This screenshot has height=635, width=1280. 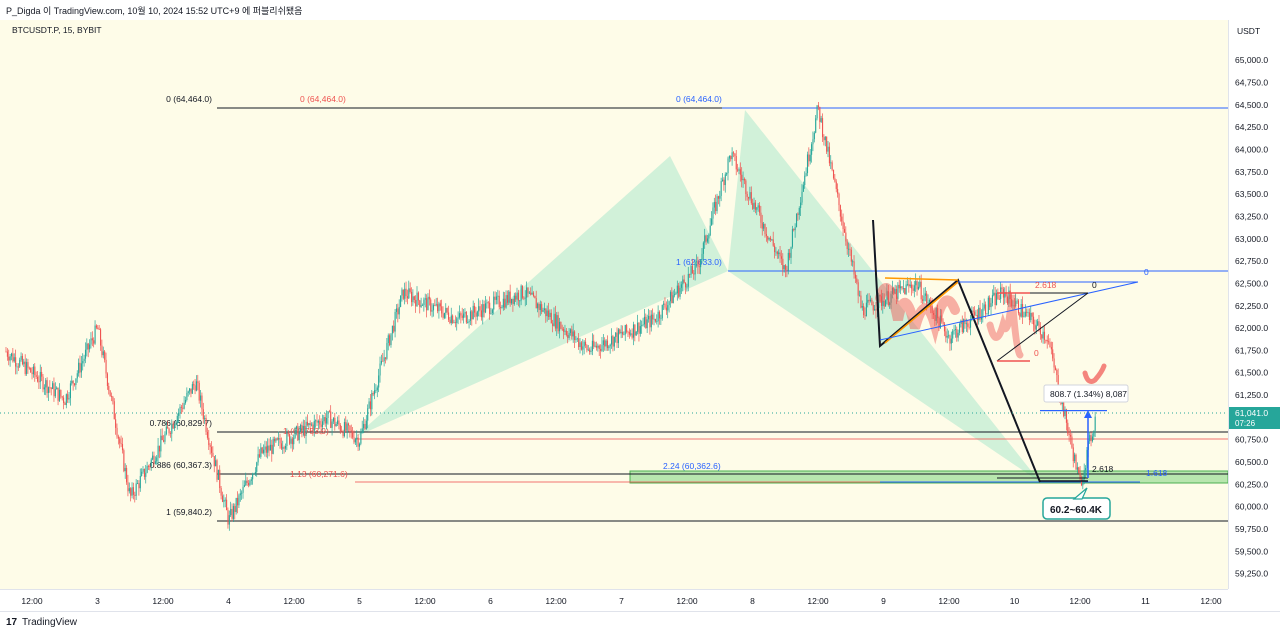 What do you see at coordinates (640, 623) in the screenshot?
I see `footer: 17 TradingView` at bounding box center [640, 623].